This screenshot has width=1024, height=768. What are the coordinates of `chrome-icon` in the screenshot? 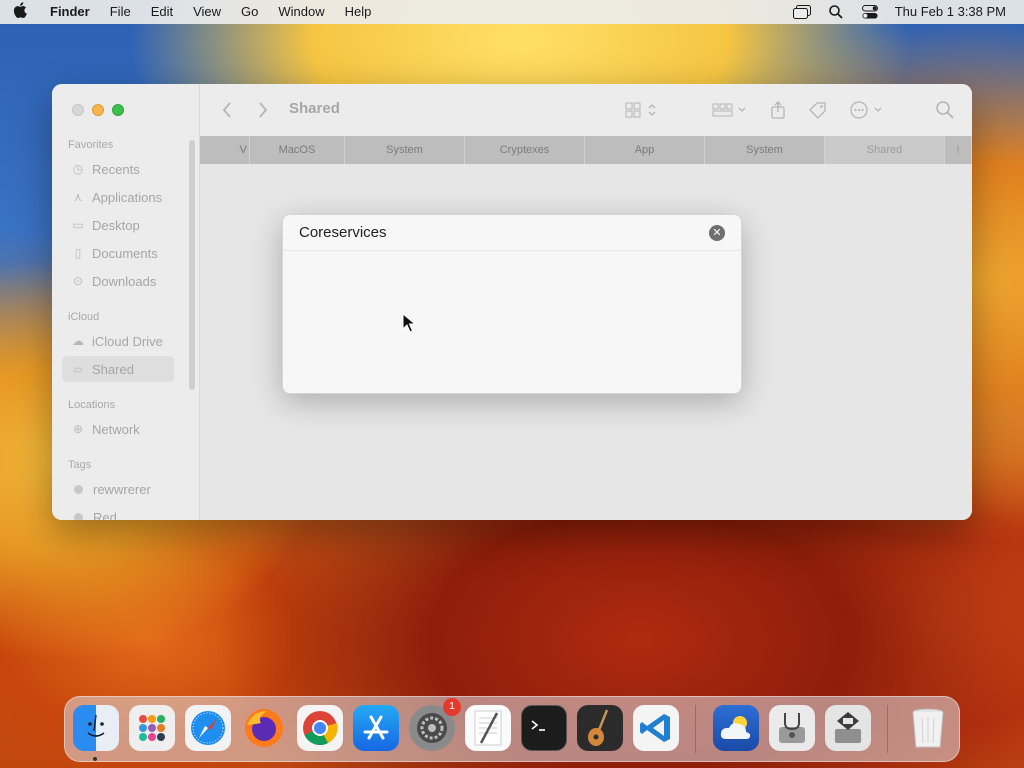 It's located at (320, 728).